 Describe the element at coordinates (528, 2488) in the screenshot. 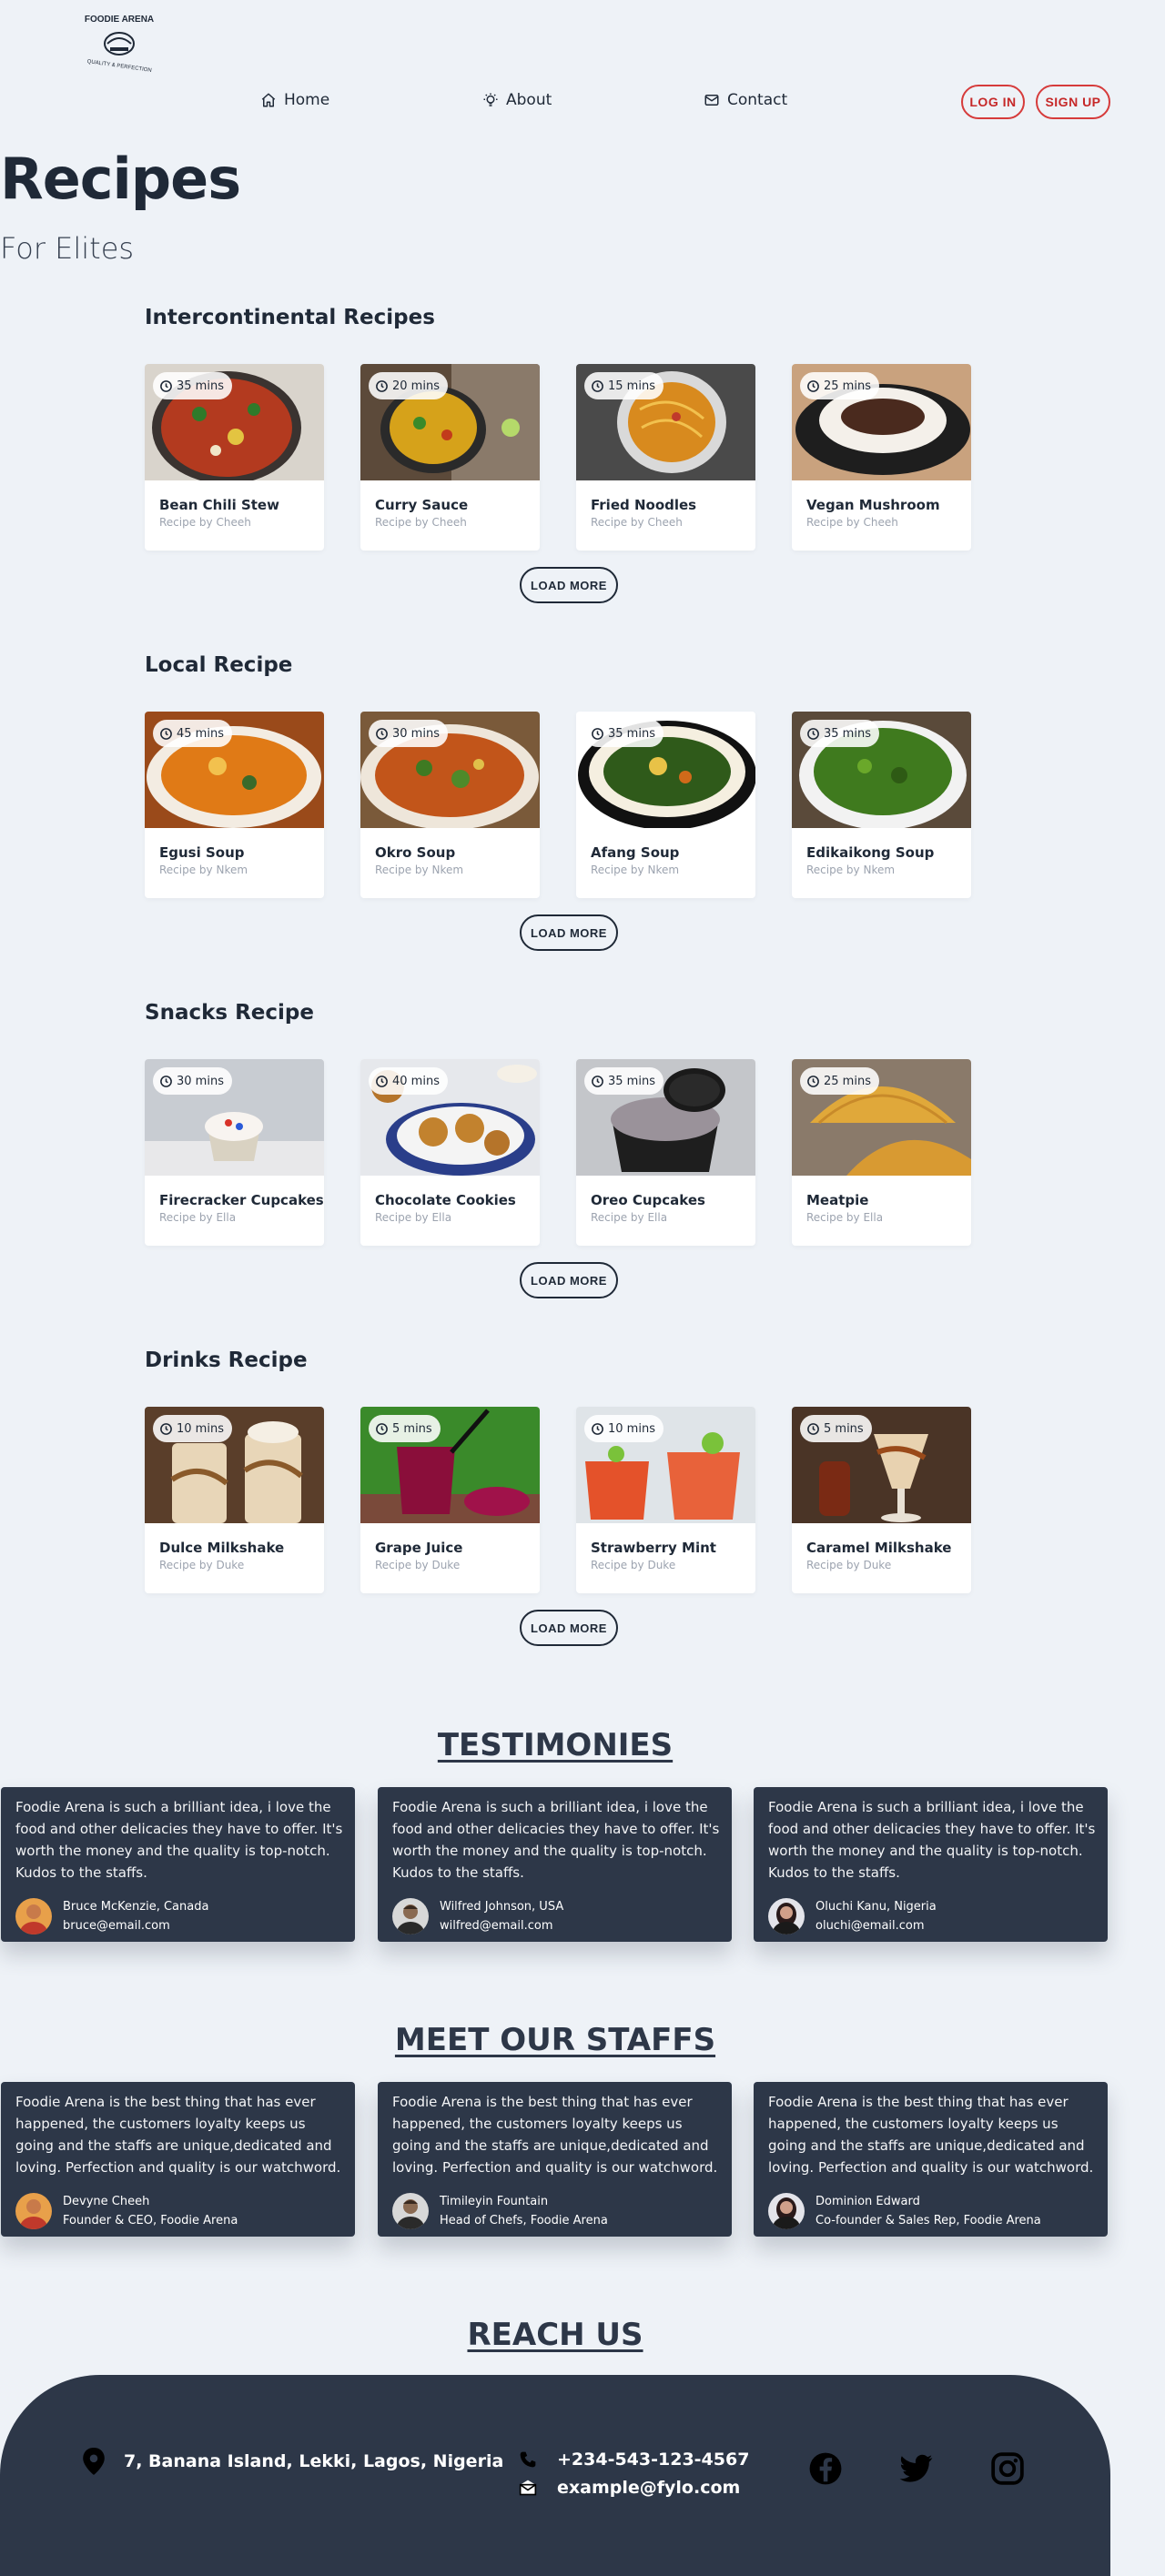

I see `mail-icon` at that location.